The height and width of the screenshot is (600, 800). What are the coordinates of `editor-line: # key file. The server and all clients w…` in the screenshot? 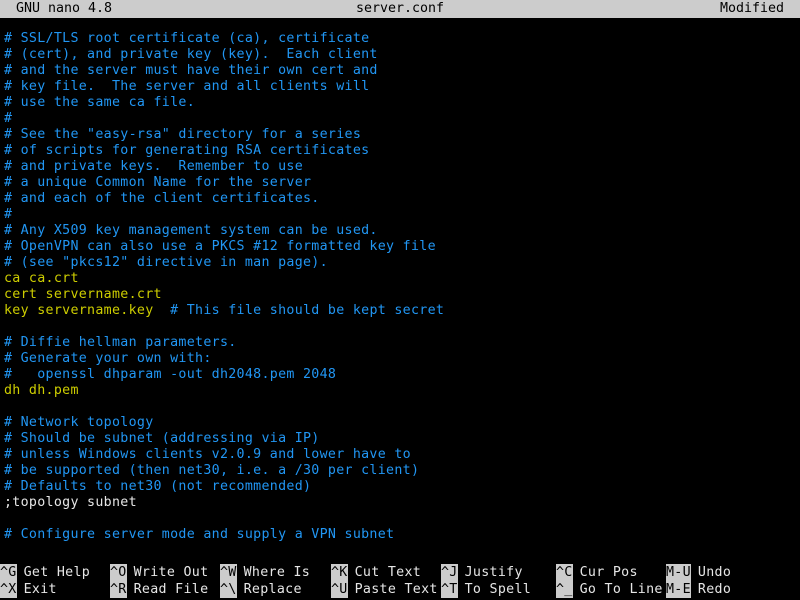 It's located at (402, 87).